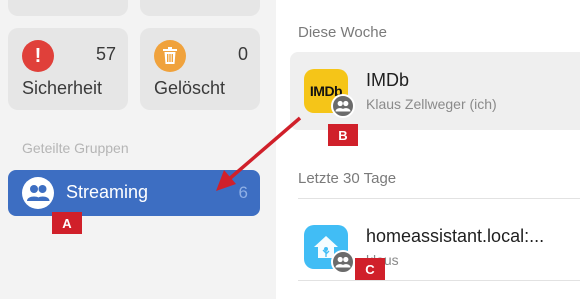 The image size is (580, 299). Describe the element at coordinates (200, 69) in the screenshot. I see `category-tile-deleted: 0 Gelöscht` at that location.